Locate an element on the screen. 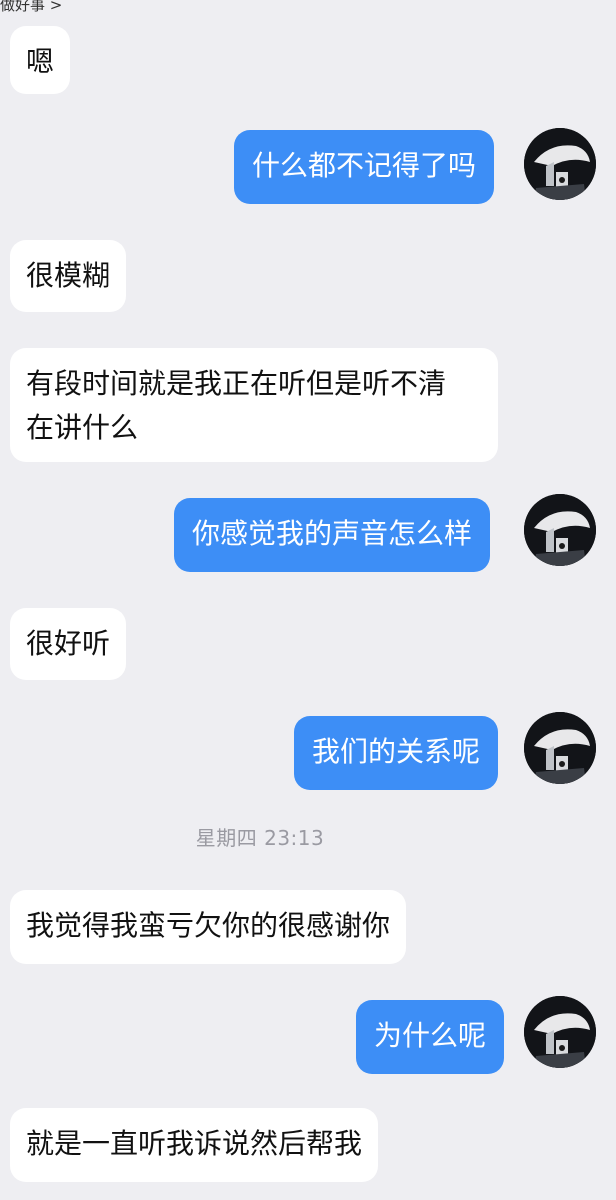 The width and height of the screenshot is (616, 1200). incoming-message-bubble: 有段时间就是我正在听但是听不清 在讲什么 is located at coordinates (254, 405).